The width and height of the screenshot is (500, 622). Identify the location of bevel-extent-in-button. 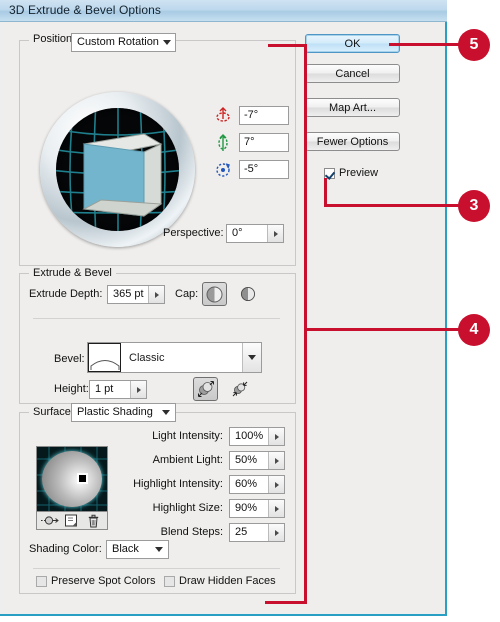
(240, 389).